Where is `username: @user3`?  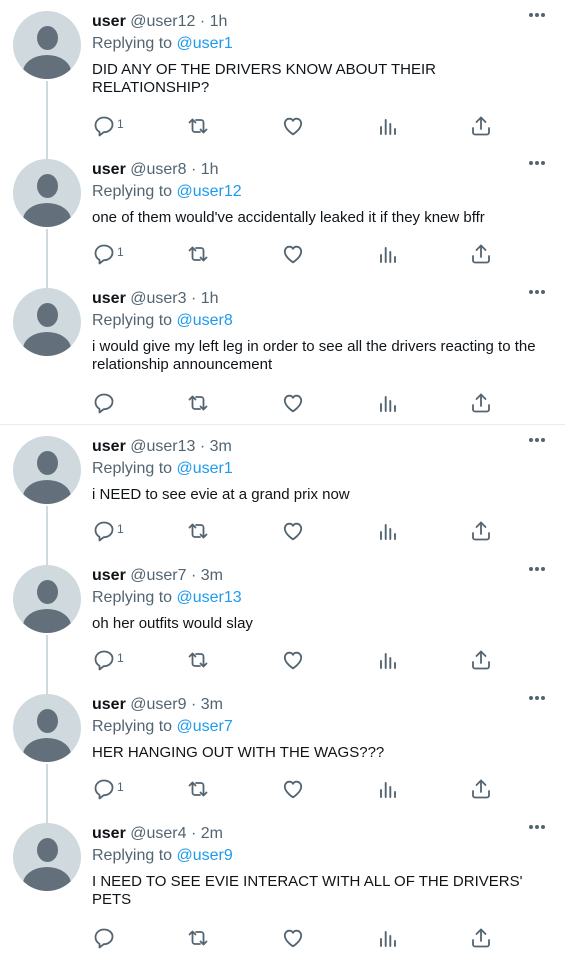 username: @user3 is located at coordinates (158, 298).